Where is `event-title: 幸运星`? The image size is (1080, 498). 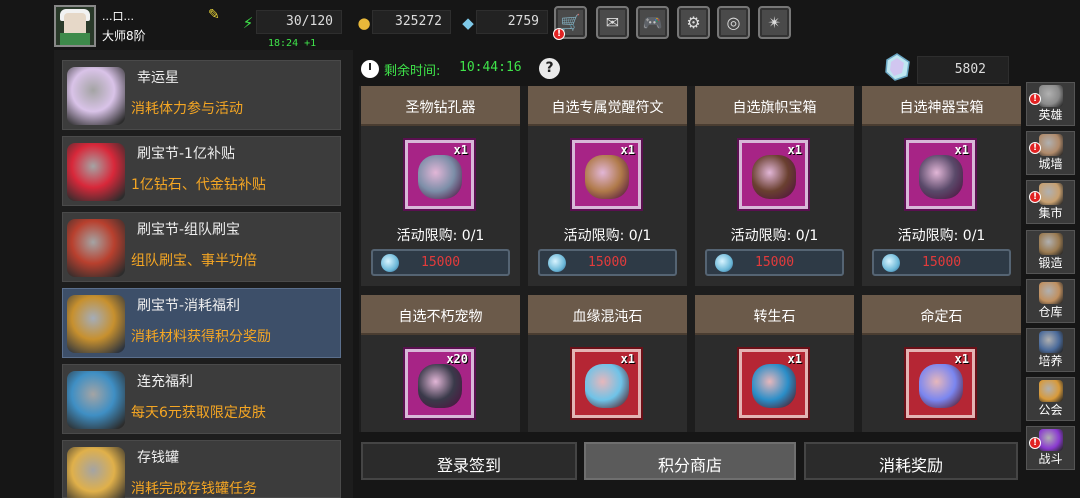
event-title: 幸运星 is located at coordinates (158, 78).